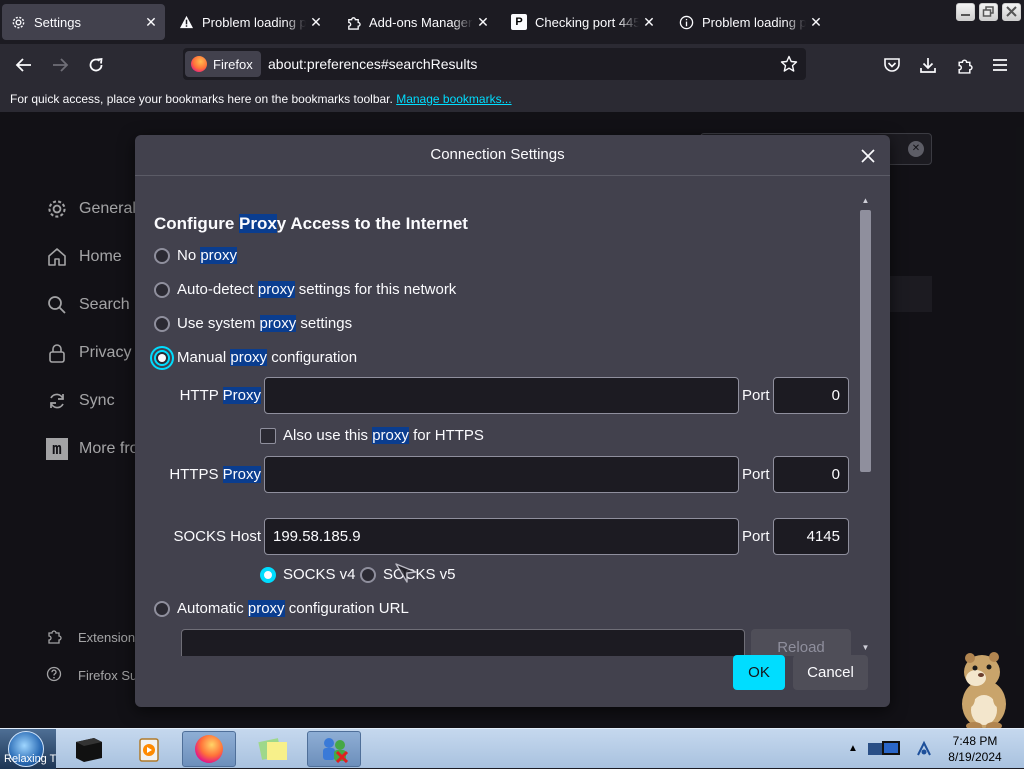 Image resolution: width=1024 pixels, height=769 pixels. Describe the element at coordinates (975, 757) in the screenshot. I see `clock-date: 8/19/2024` at that location.